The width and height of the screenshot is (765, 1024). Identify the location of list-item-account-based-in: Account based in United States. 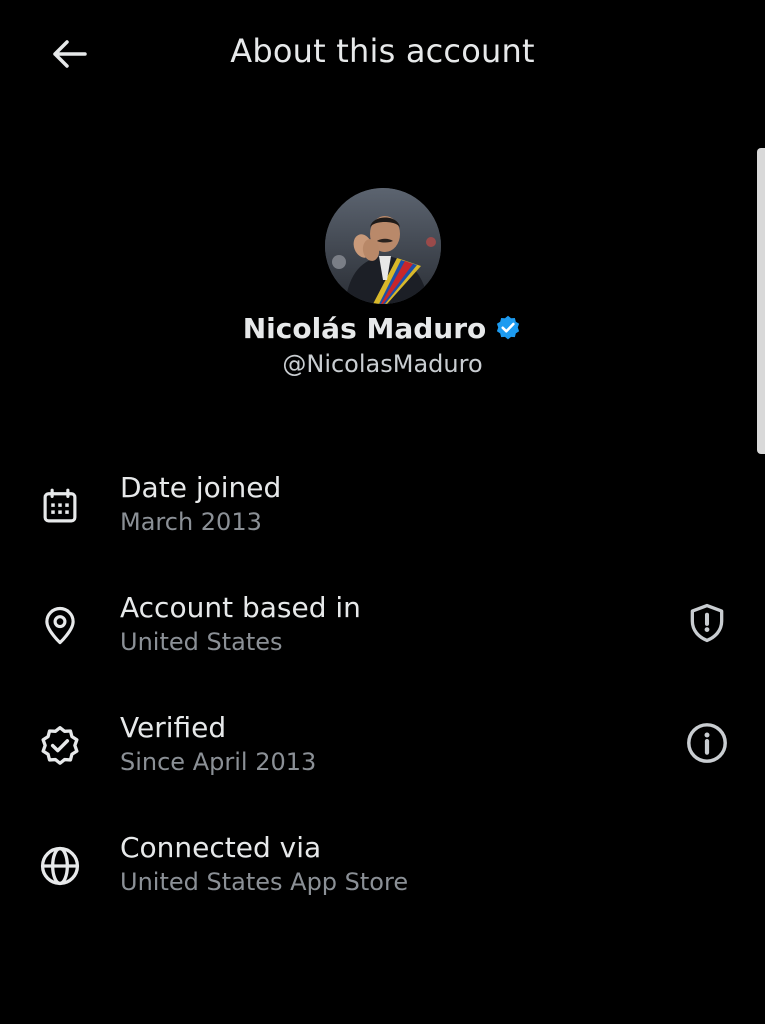
(382, 642).